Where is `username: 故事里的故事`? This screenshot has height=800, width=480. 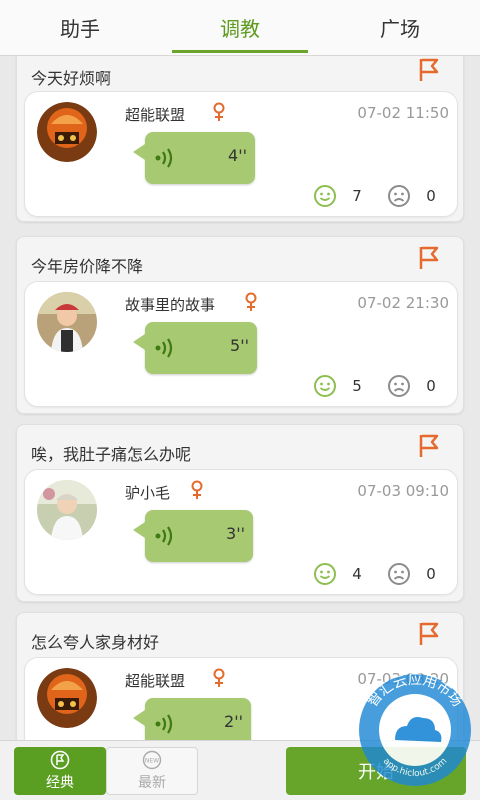
username: 故事里的故事 is located at coordinates (170, 304).